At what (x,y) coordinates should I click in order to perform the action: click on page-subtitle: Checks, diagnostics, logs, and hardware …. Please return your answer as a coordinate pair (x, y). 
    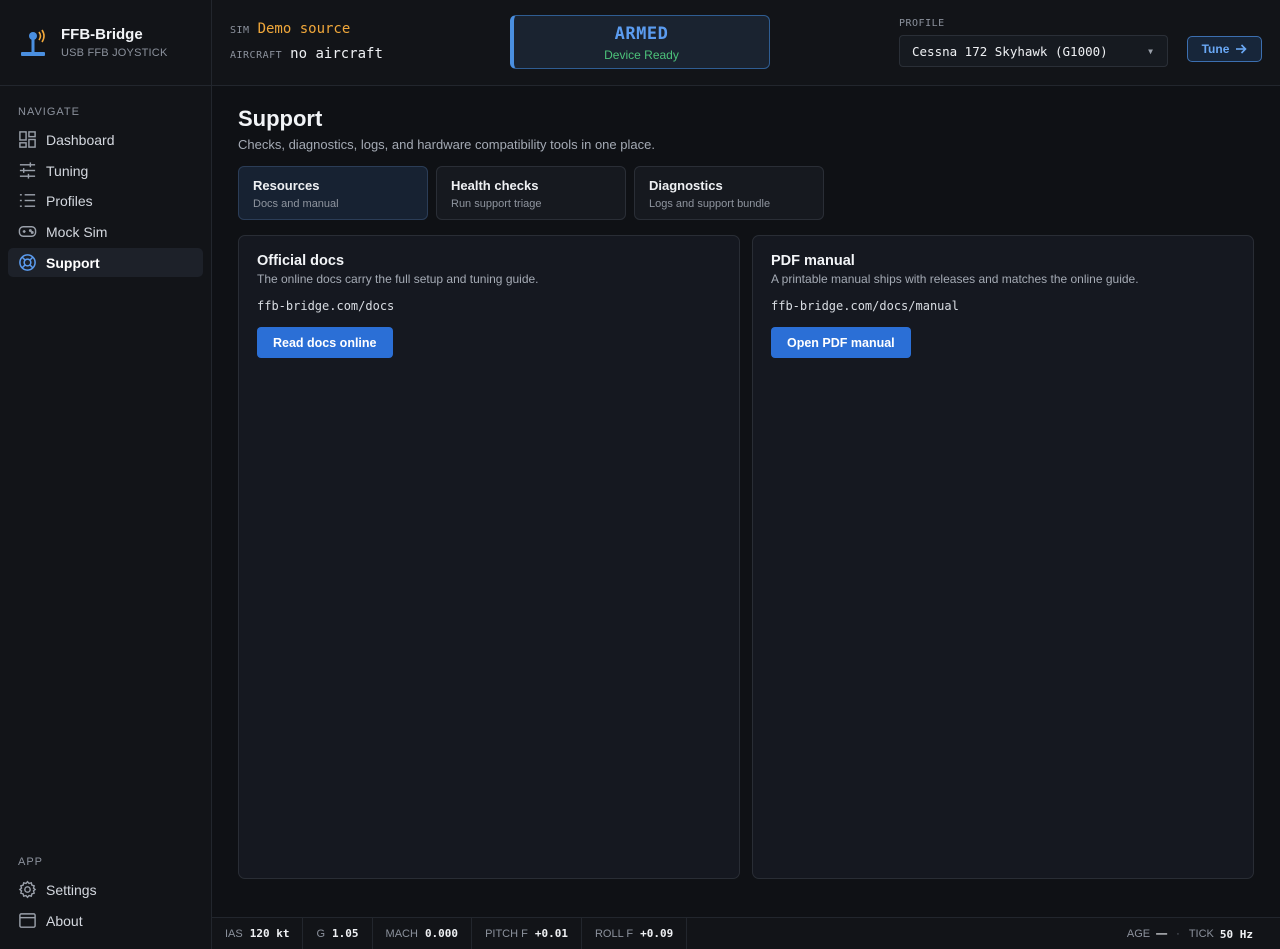
    Looking at the image, I should click on (446, 144).